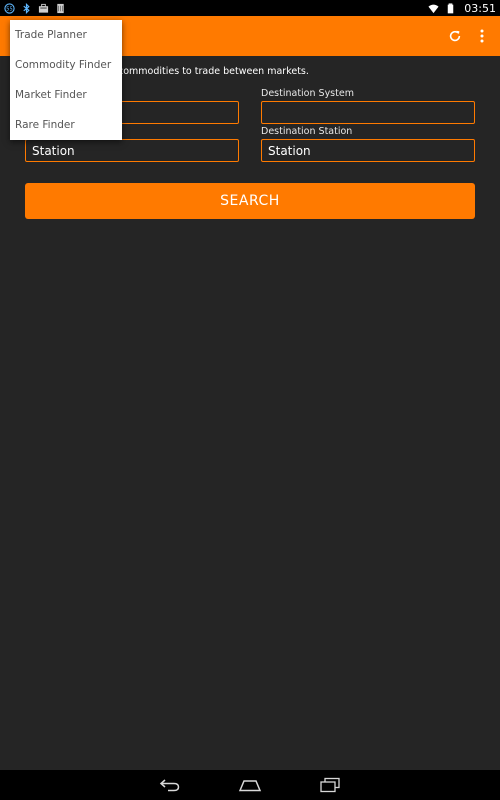 This screenshot has height=800, width=500. I want to click on bluetooth-icon, so click(26, 8).